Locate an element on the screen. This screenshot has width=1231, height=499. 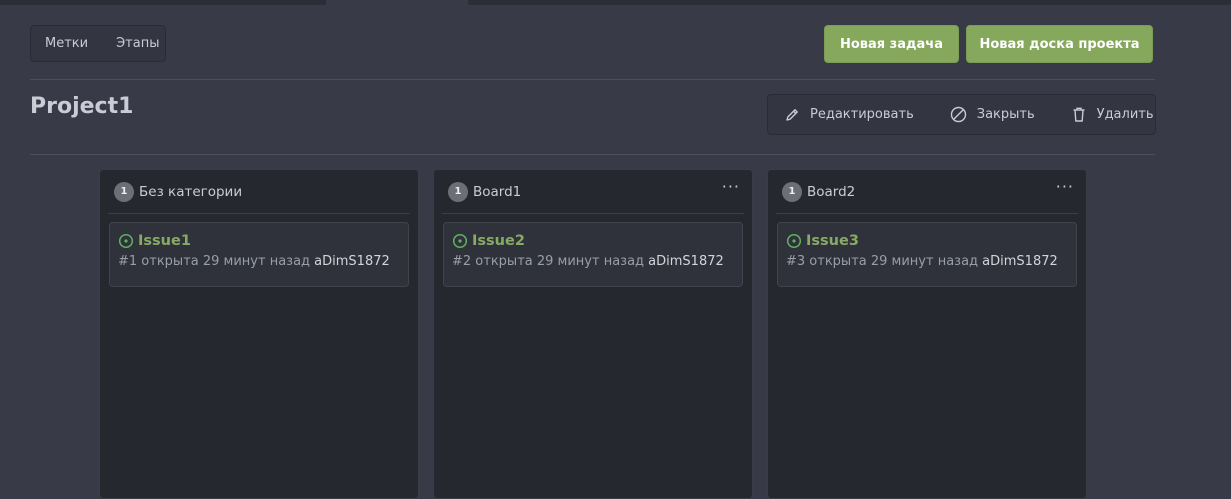
column-header: 1 Без категории is located at coordinates (259, 192).